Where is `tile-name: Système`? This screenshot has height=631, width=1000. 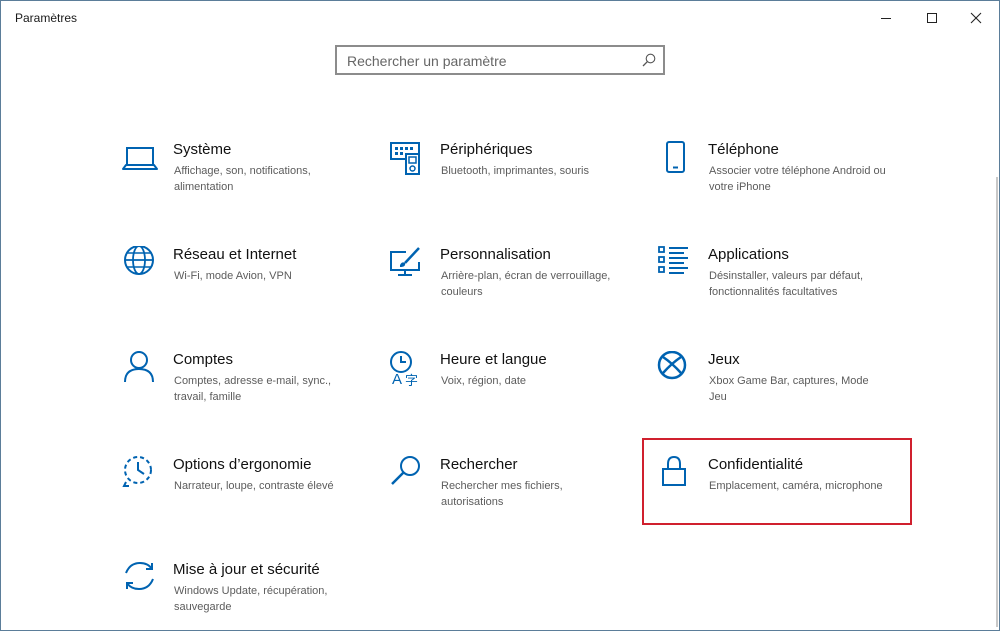
tile-name: Système is located at coordinates (202, 149).